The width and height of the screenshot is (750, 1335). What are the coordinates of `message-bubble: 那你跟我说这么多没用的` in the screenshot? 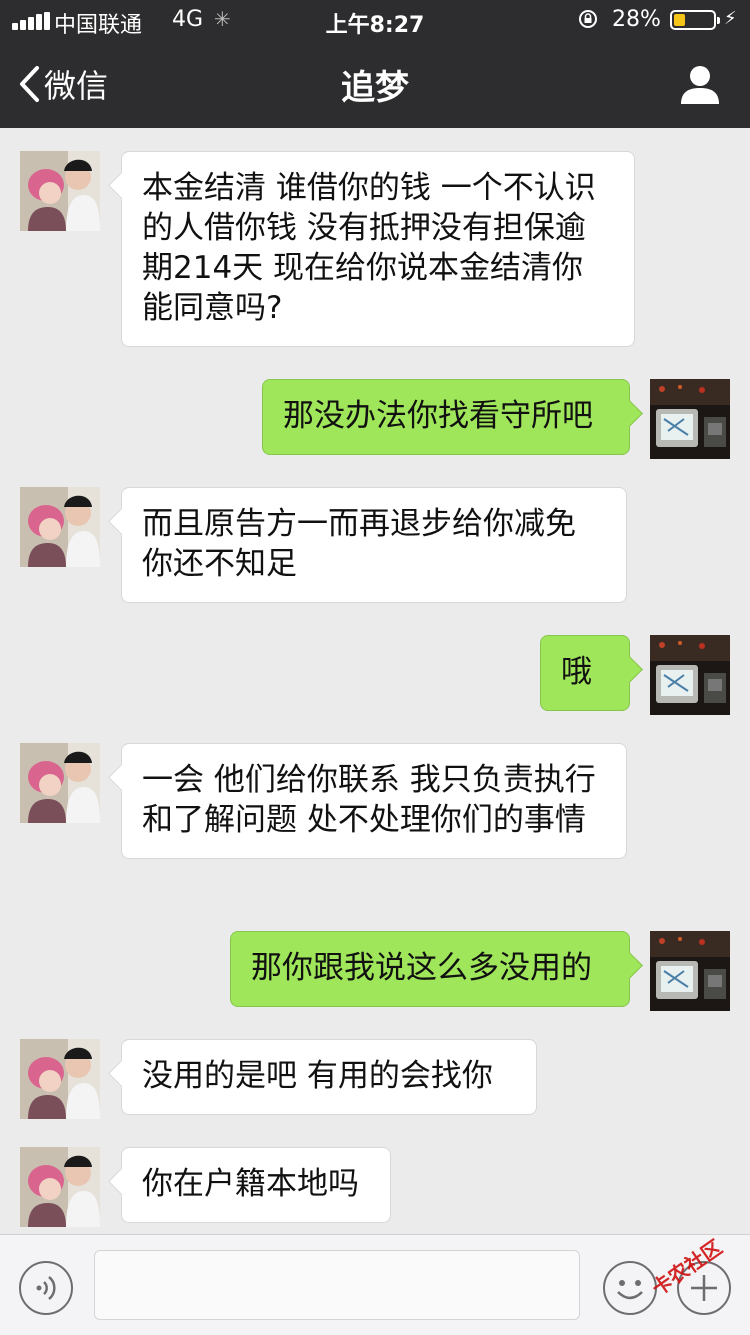 It's located at (430, 969).